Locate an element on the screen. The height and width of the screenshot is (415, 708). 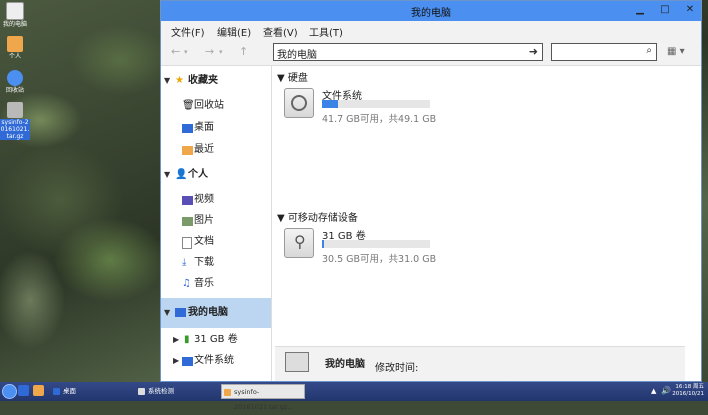
section-hard-disks: ▼ 硬盘 is located at coordinates (292, 76).